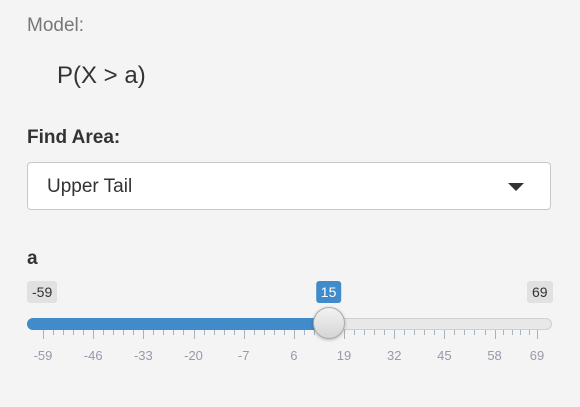 The image size is (580, 407). Describe the element at coordinates (93, 355) in the screenshot. I see `slider-tick-label: -46` at that location.